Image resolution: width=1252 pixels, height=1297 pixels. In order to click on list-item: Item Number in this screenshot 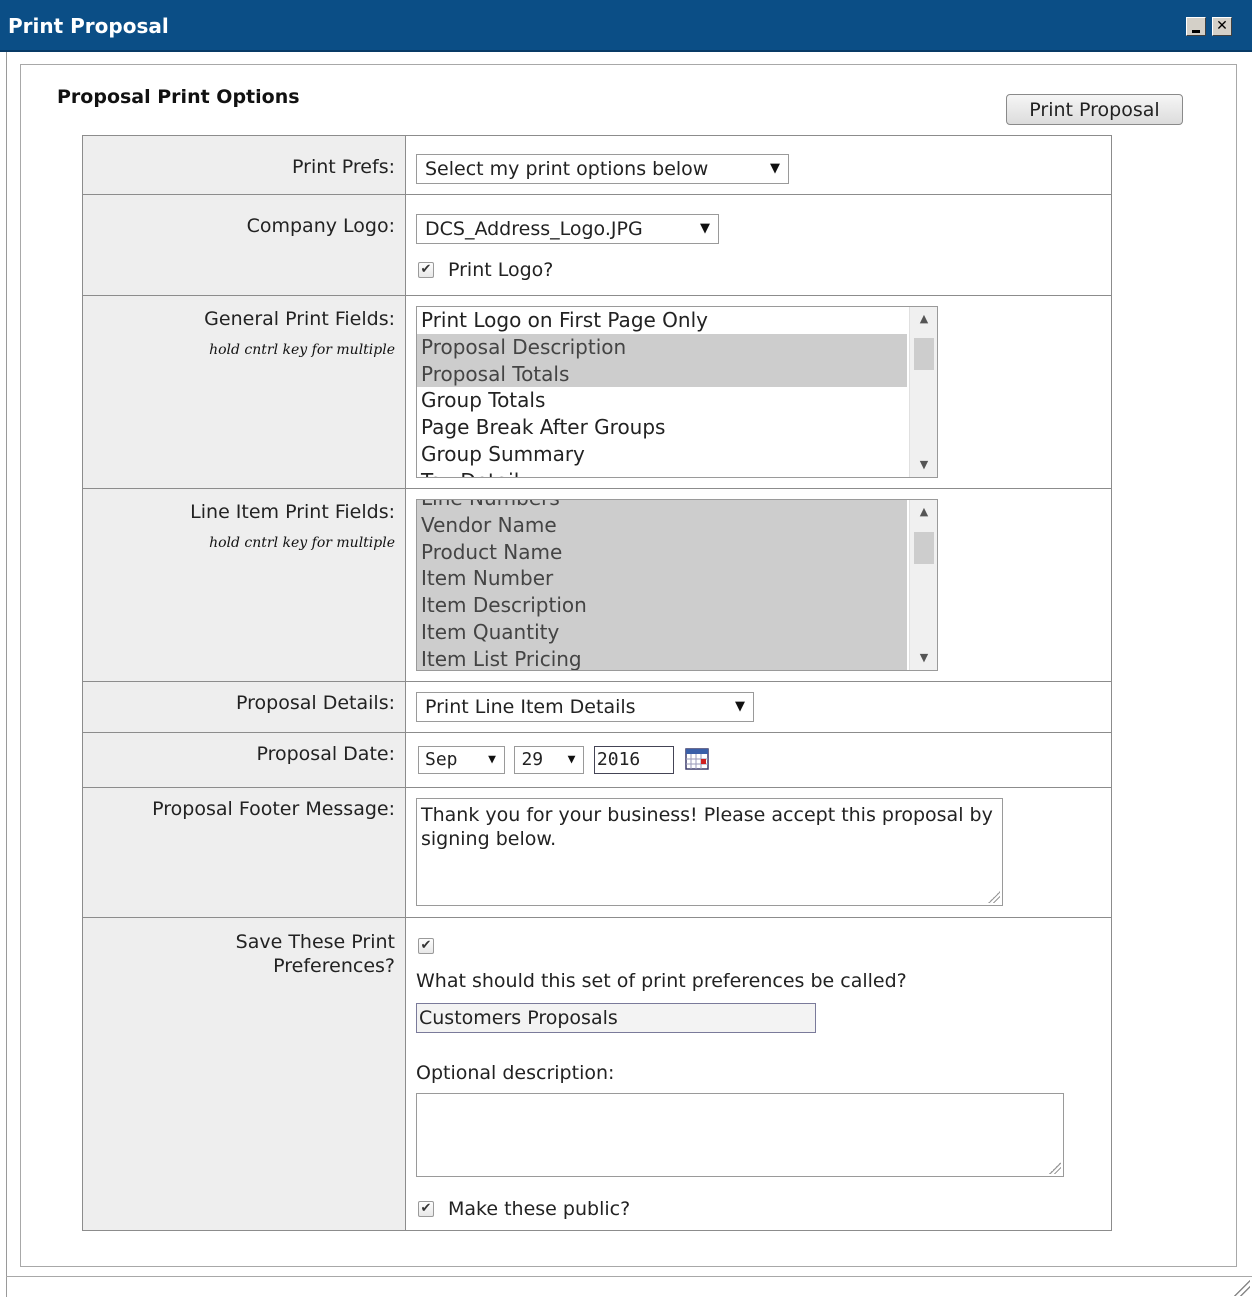, I will do `click(662, 579)`.